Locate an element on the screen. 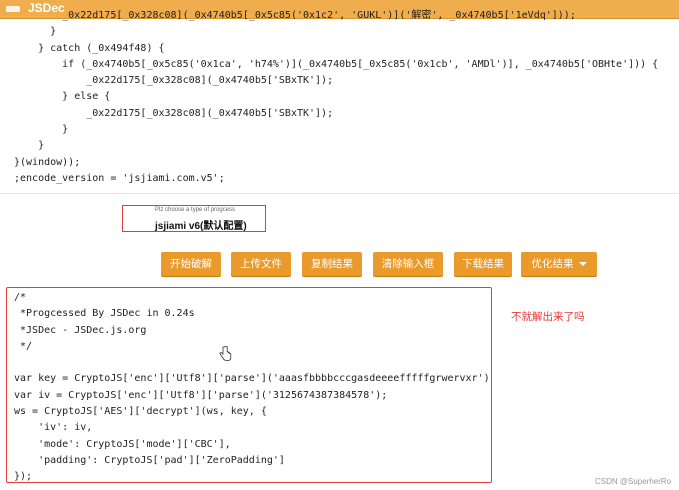 This screenshot has width=679, height=490. annotation-note: 不就解出来了吗 is located at coordinates (548, 317).